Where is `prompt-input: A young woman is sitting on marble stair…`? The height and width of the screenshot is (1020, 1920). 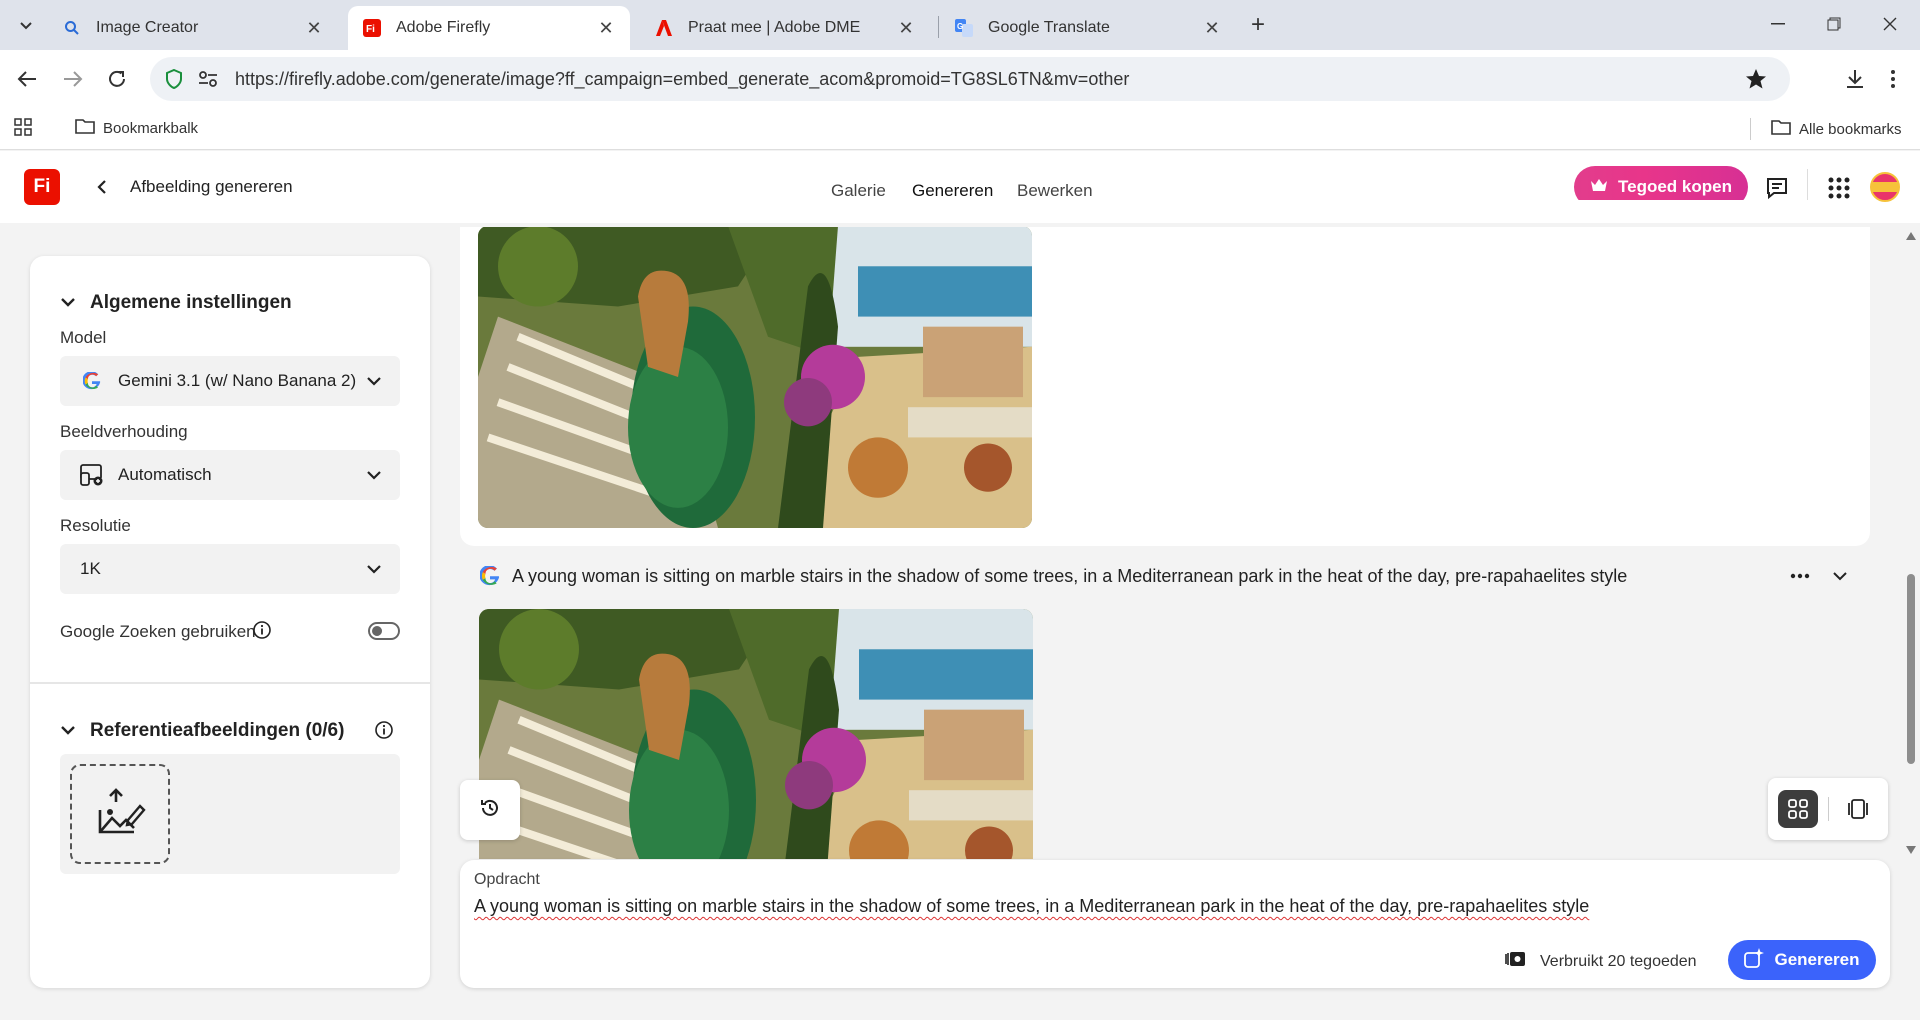 prompt-input: A young woman is sitting on marble stair… is located at coordinates (1164, 906).